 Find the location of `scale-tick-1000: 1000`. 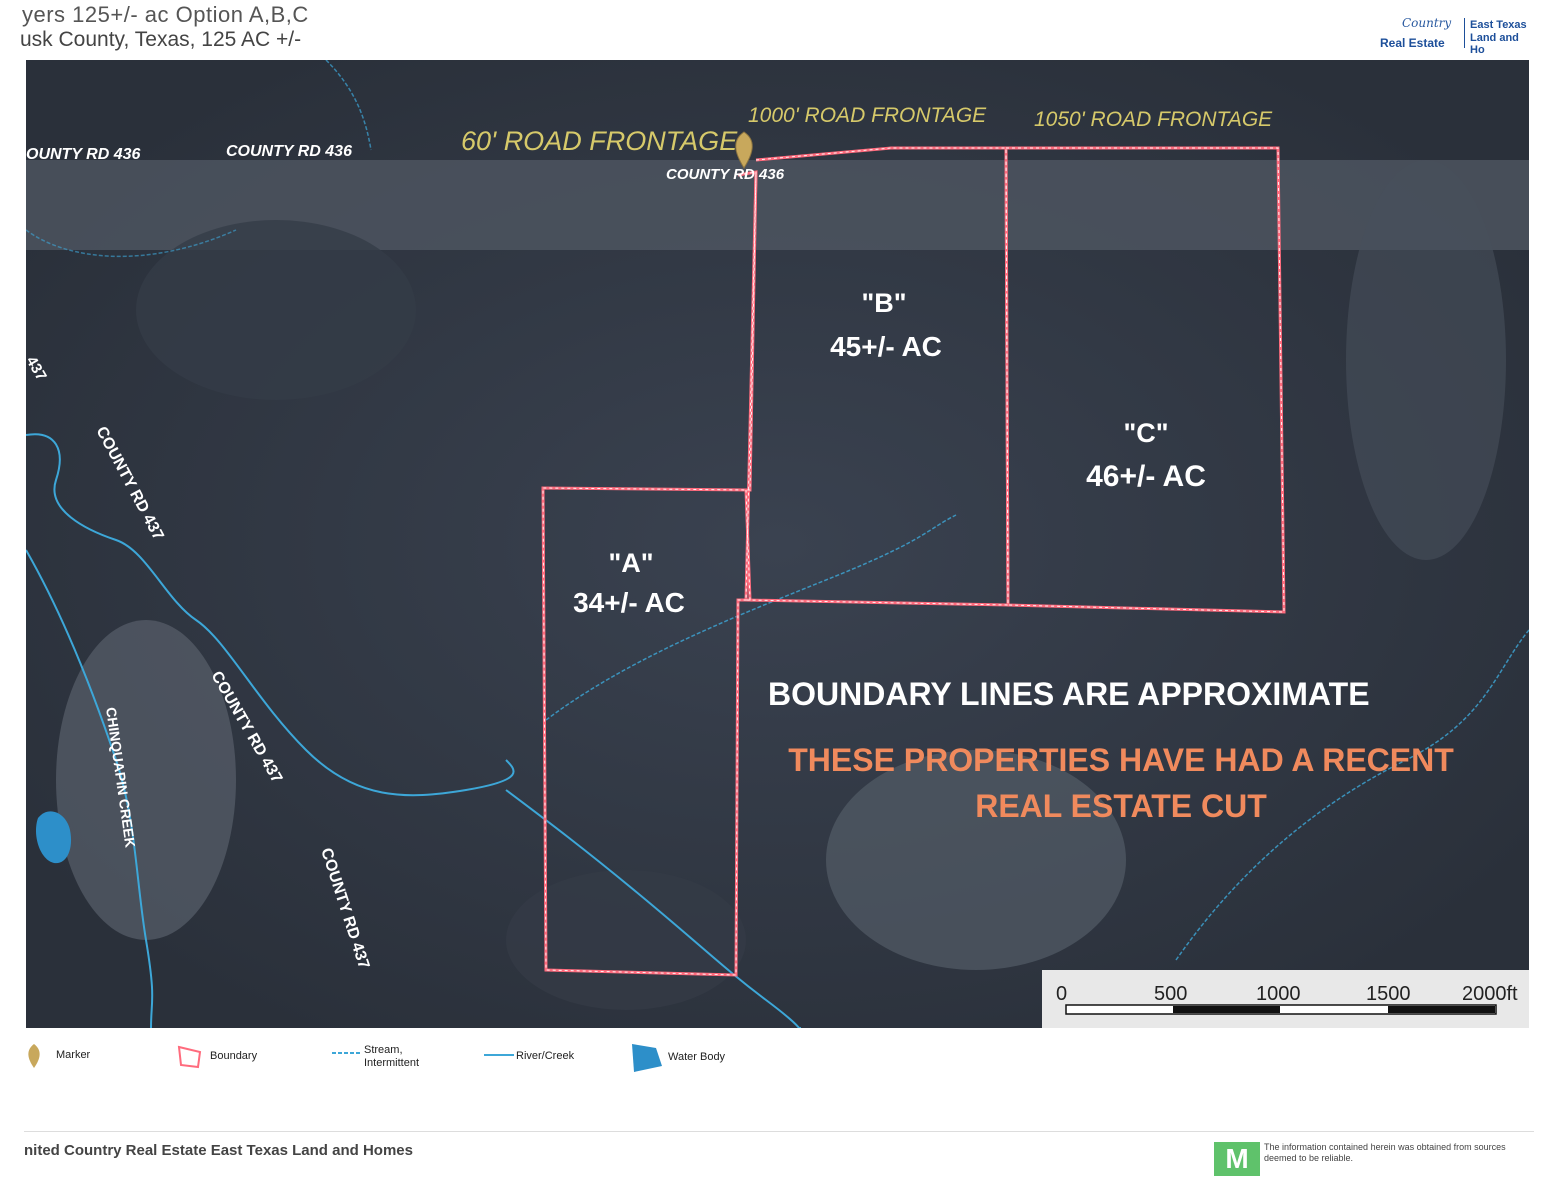

scale-tick-1000: 1000 is located at coordinates (1278, 994).